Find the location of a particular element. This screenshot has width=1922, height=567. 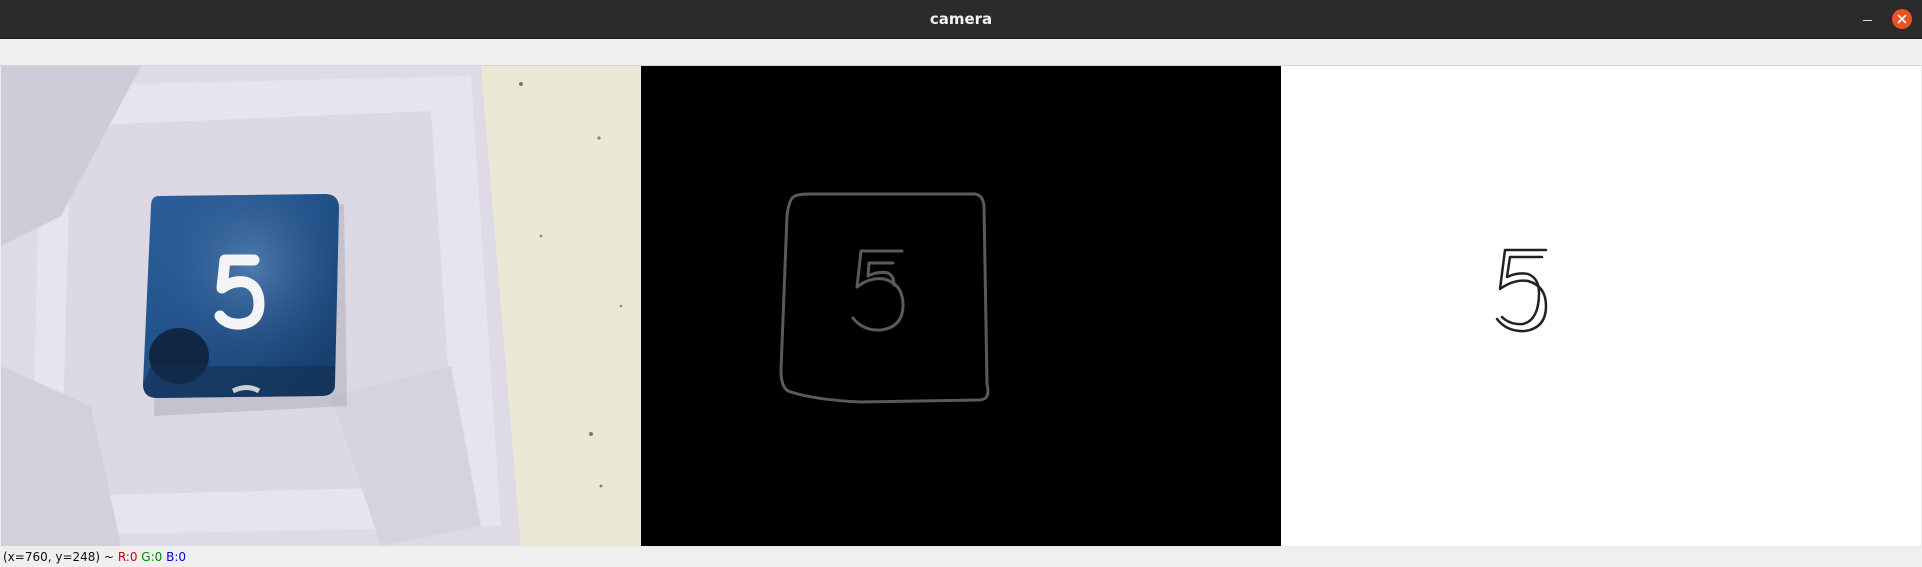

blue-value: B:0 is located at coordinates (176, 557).